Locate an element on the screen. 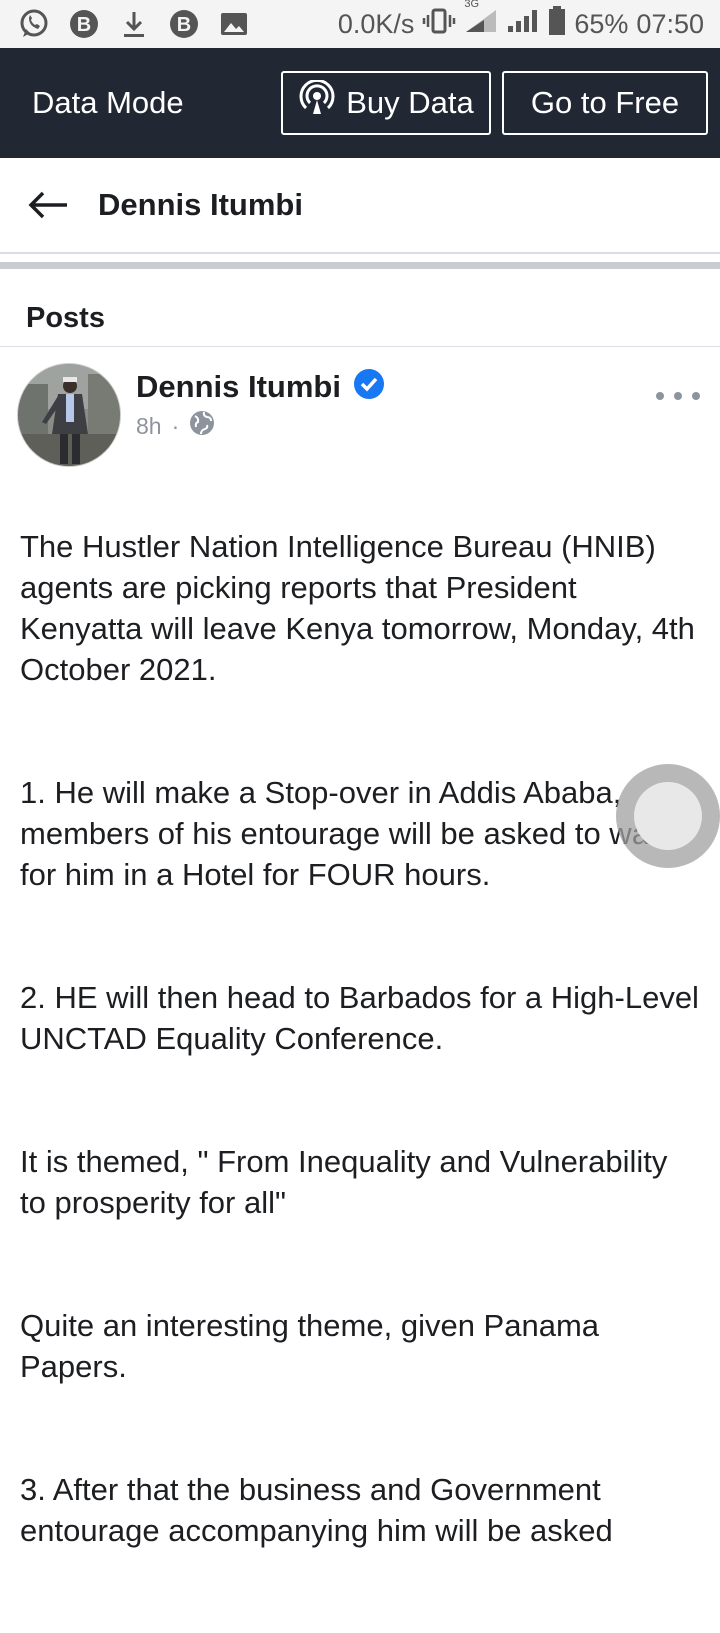 The width and height of the screenshot is (720, 1633). network-type: 3G is located at coordinates (472, 5).